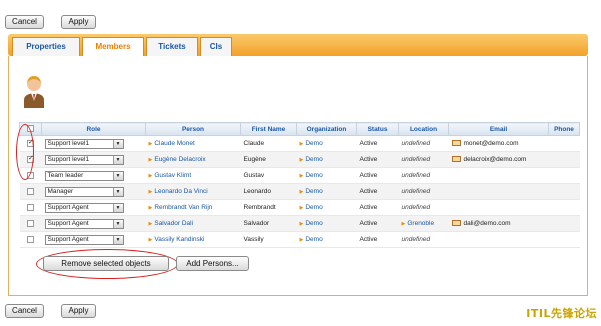  I want to click on tab-members: Members, so click(113, 47).